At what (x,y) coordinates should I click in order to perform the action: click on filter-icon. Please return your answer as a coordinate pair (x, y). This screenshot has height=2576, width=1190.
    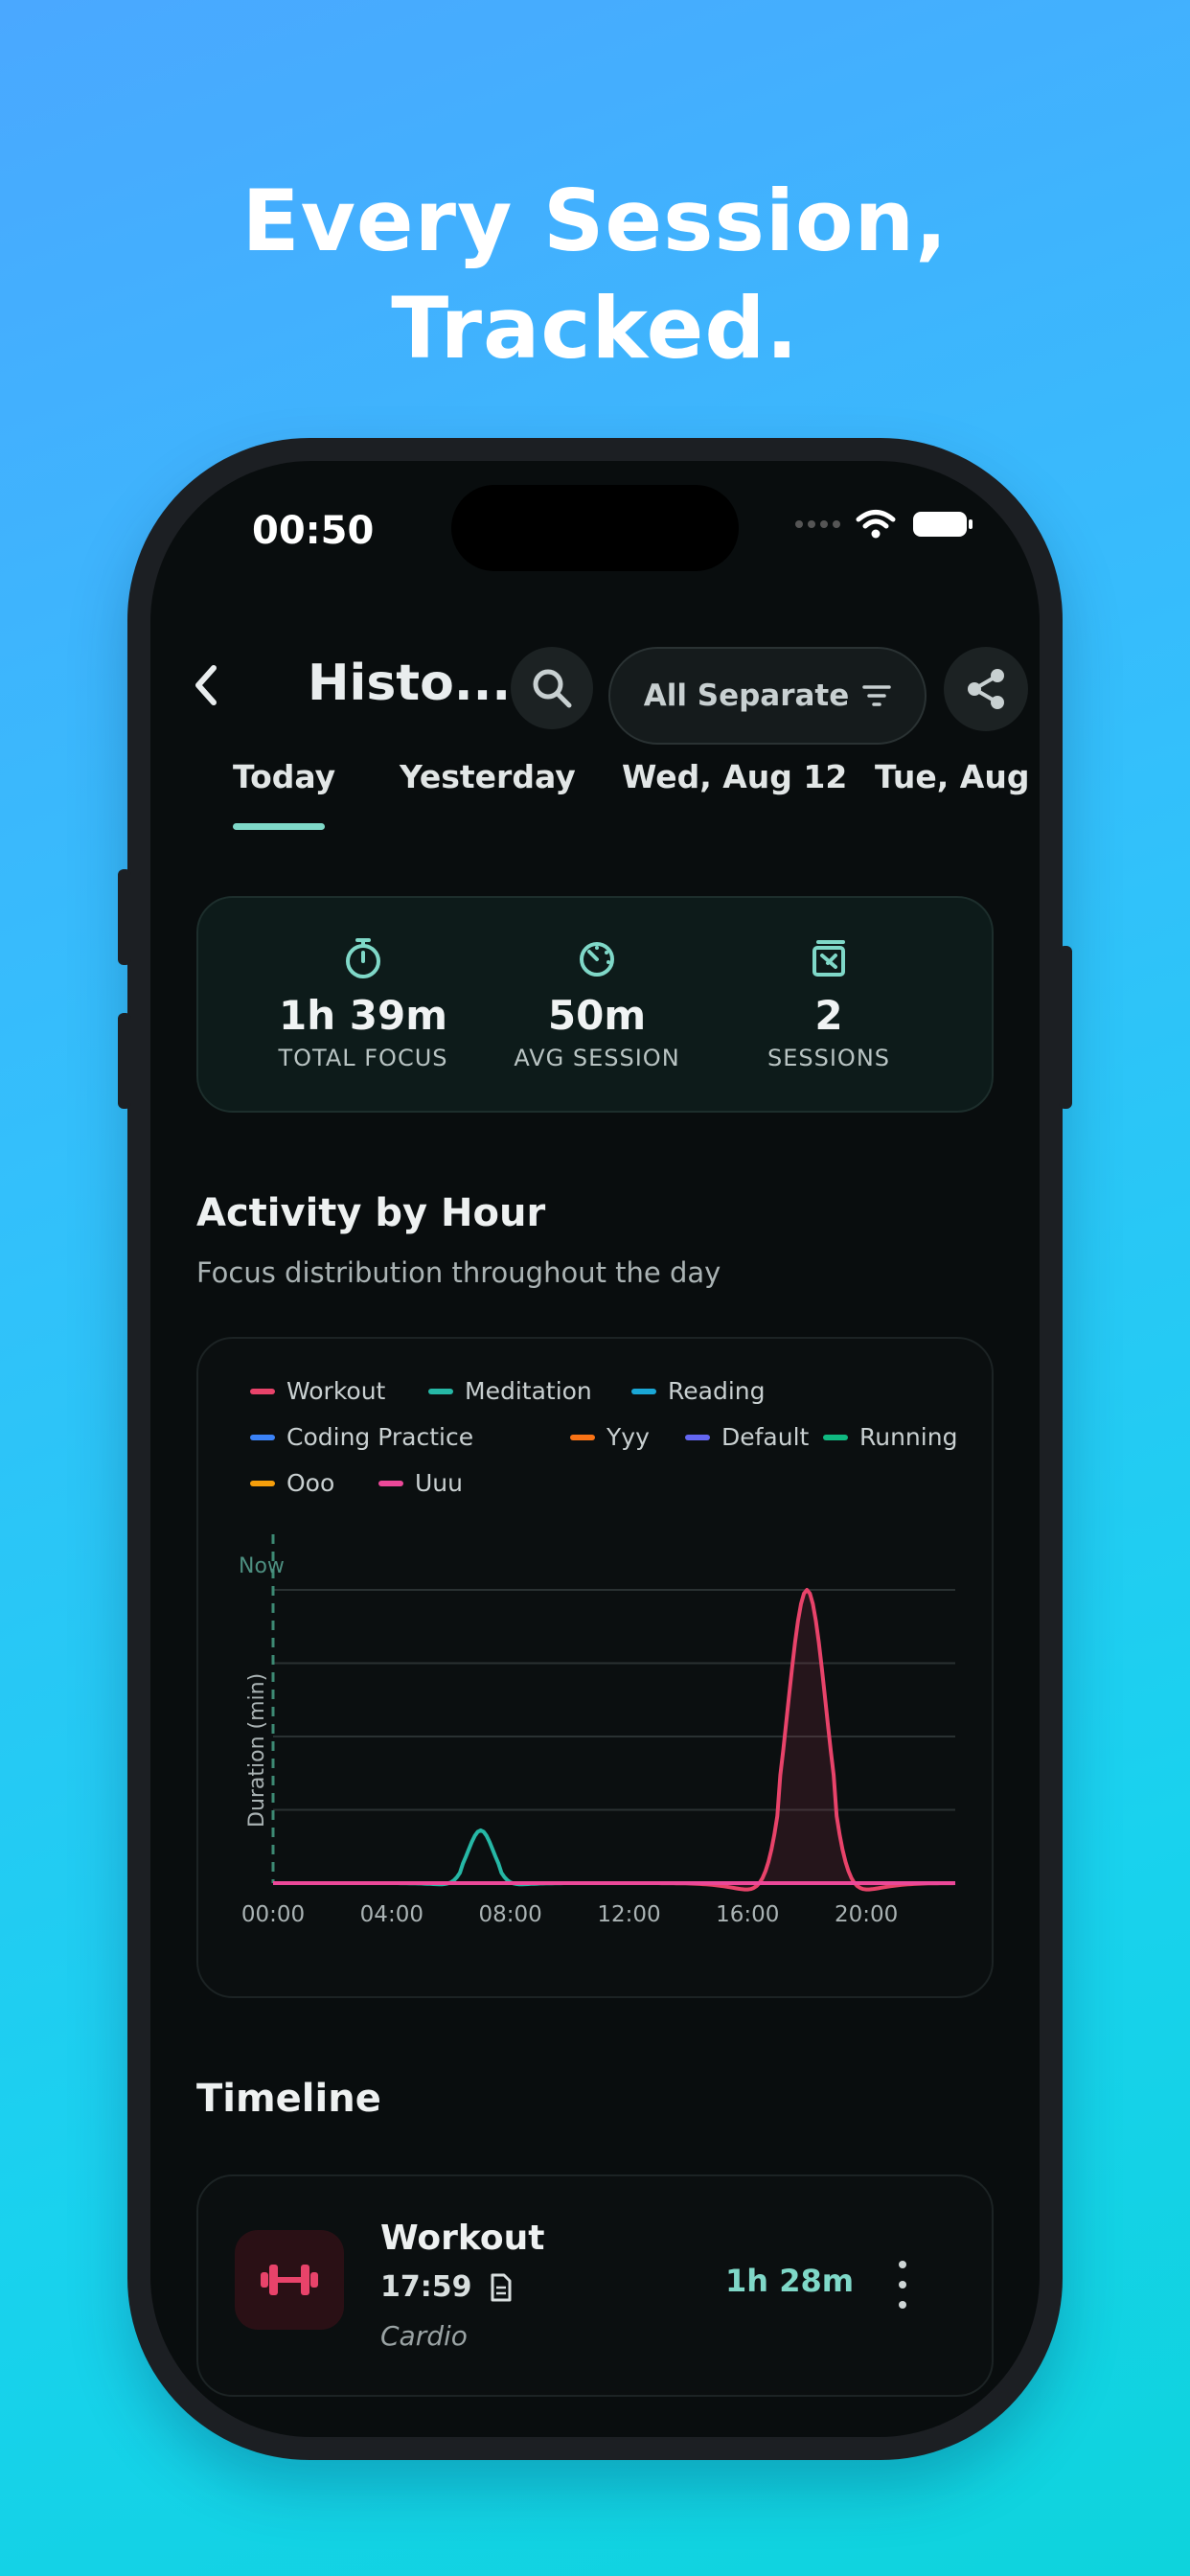
    Looking at the image, I should click on (877, 695).